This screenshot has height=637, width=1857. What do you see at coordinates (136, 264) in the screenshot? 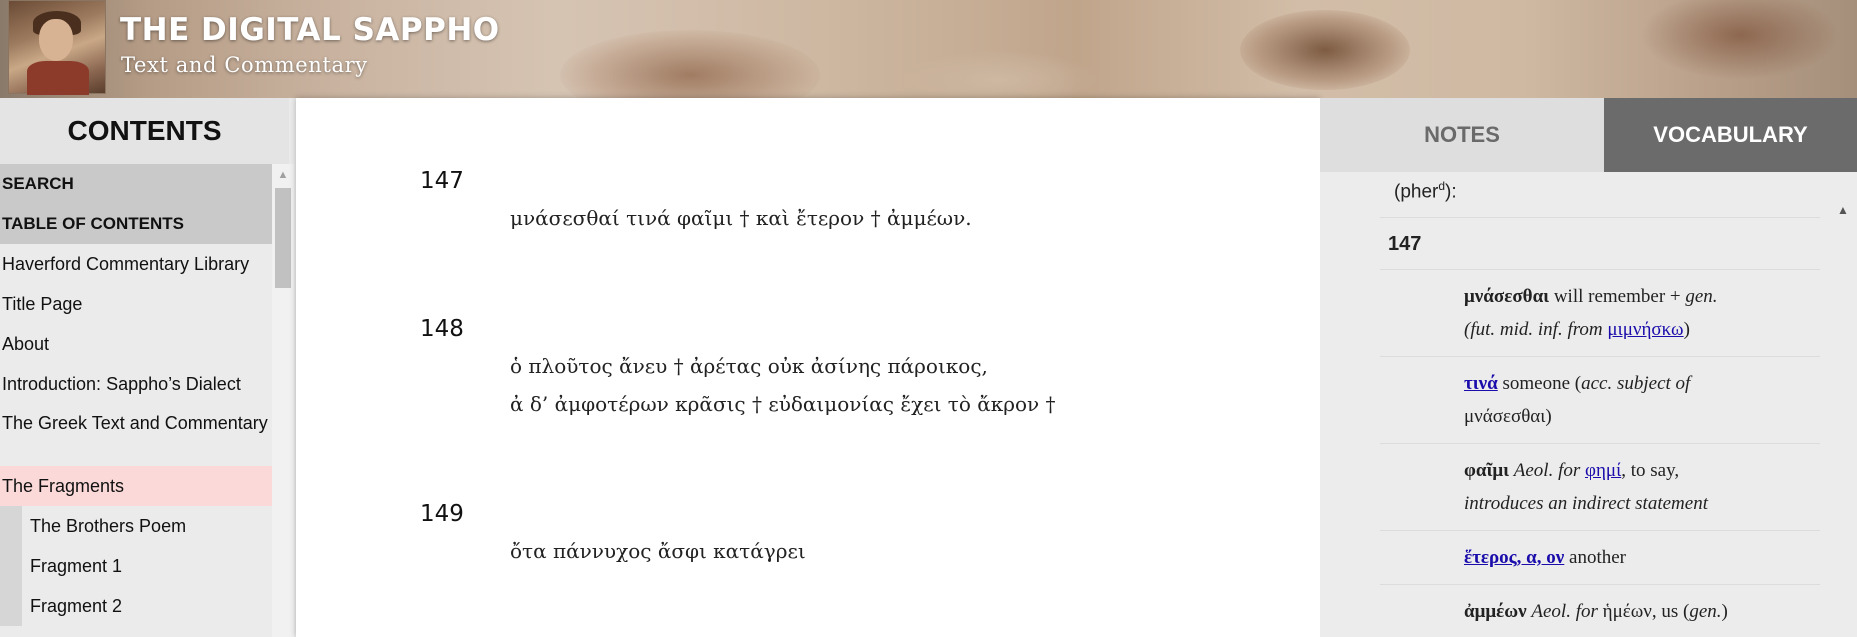
I see `toc-item-commentary-library: Haverford Commentary Library` at bounding box center [136, 264].